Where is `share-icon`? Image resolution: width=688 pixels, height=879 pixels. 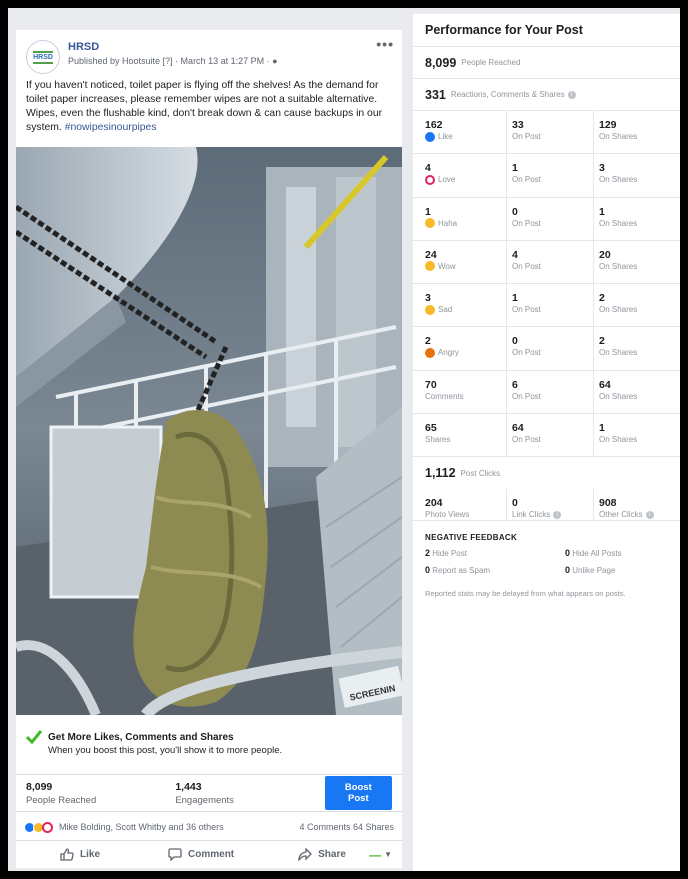
share-icon is located at coordinates (305, 854).